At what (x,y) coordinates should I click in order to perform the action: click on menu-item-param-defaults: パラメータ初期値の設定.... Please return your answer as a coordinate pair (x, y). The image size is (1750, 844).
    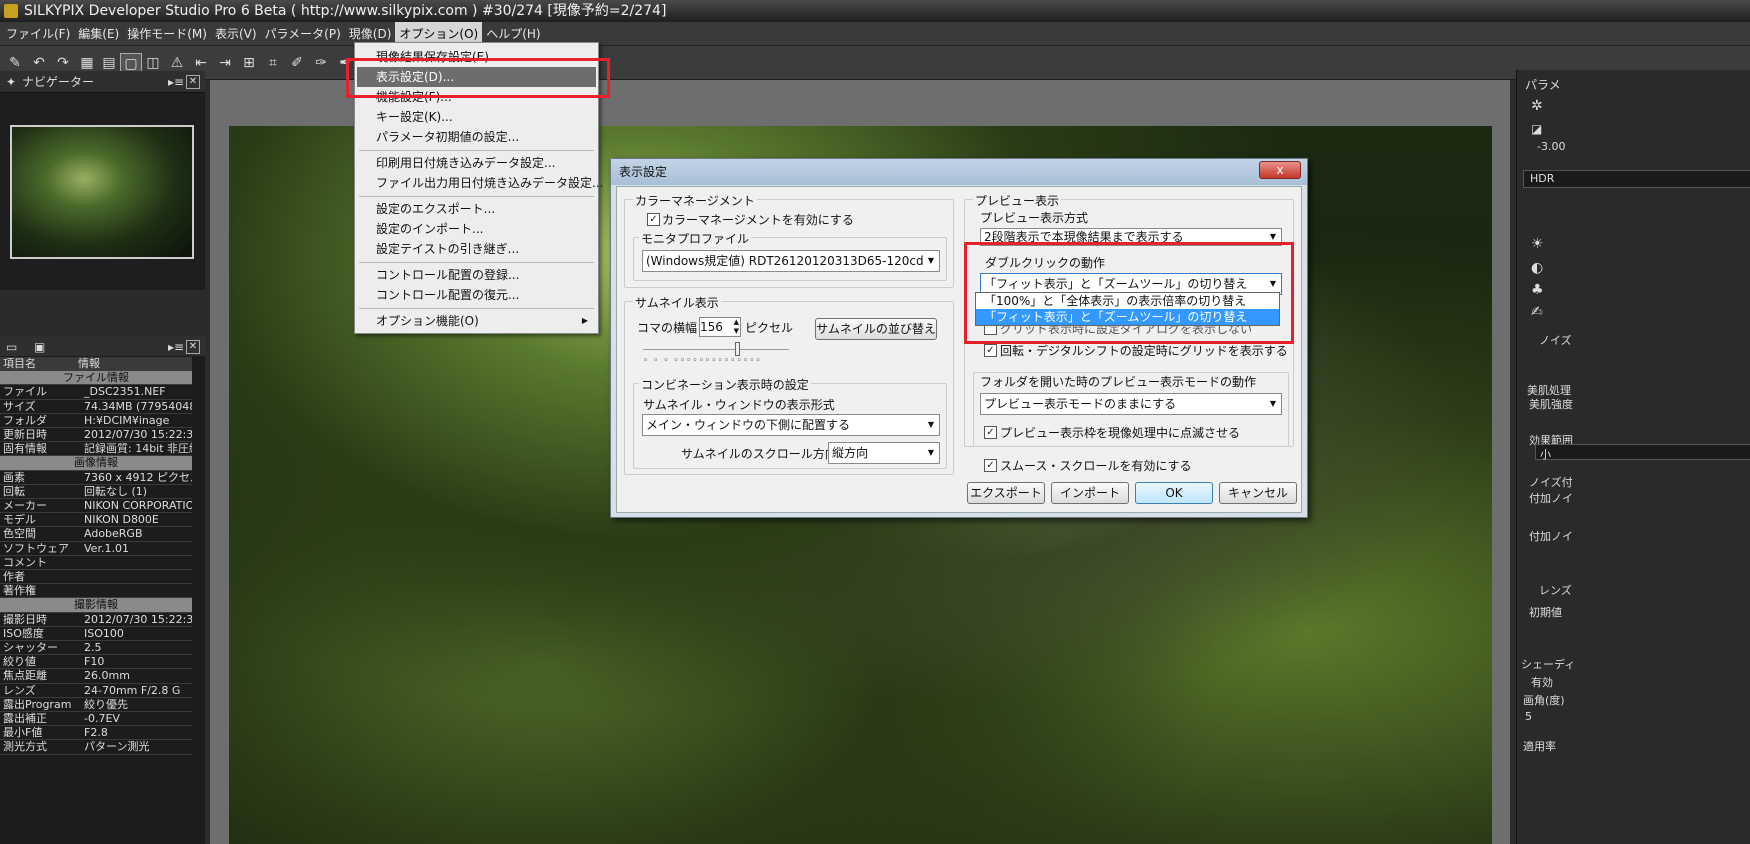
    Looking at the image, I should click on (476, 137).